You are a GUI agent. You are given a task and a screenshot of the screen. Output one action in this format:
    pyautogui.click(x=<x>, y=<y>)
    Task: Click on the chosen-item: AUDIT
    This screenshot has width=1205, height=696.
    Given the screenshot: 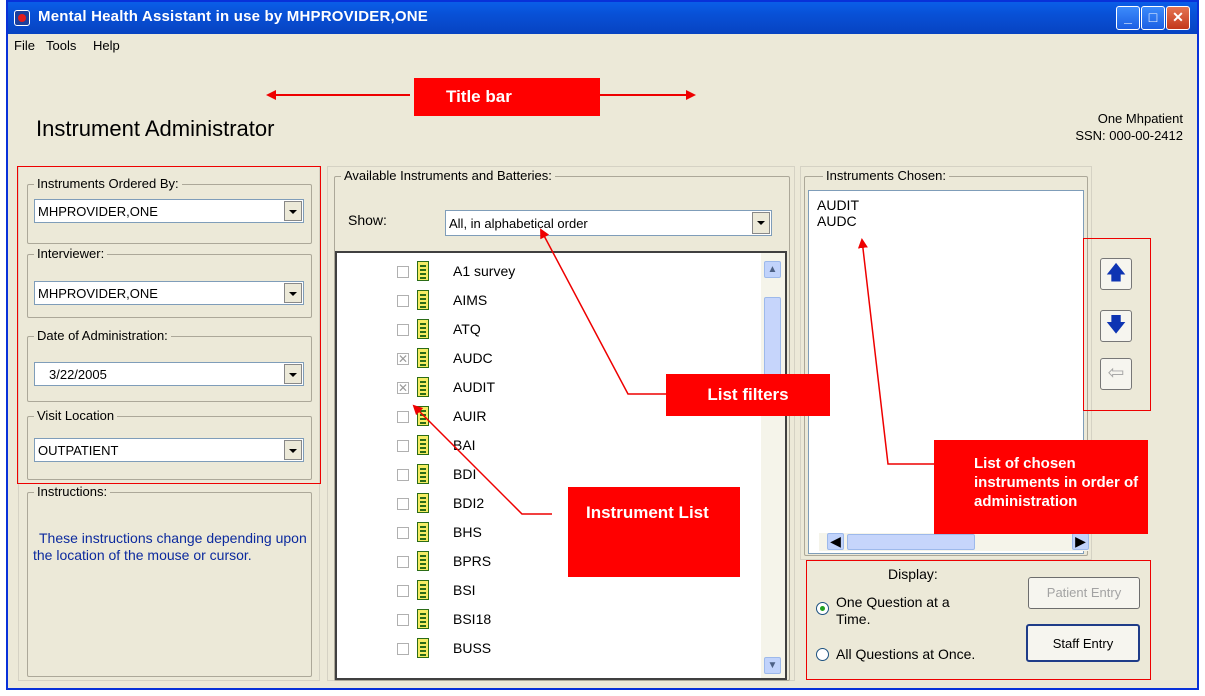 What is the action you would take?
    pyautogui.click(x=950, y=205)
    